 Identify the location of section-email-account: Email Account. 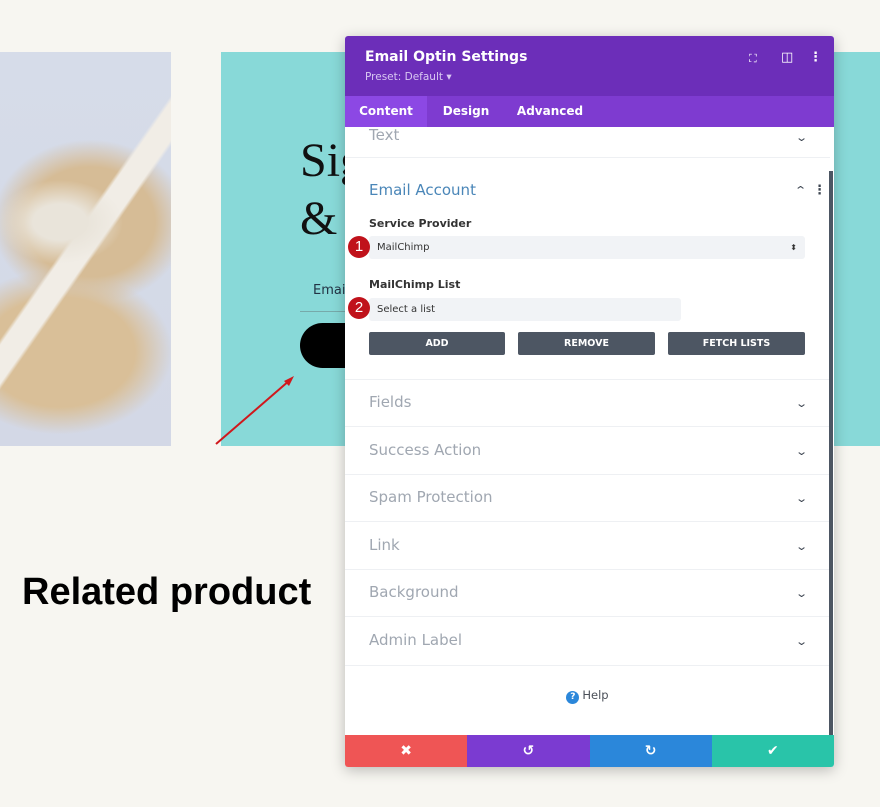
(422, 190).